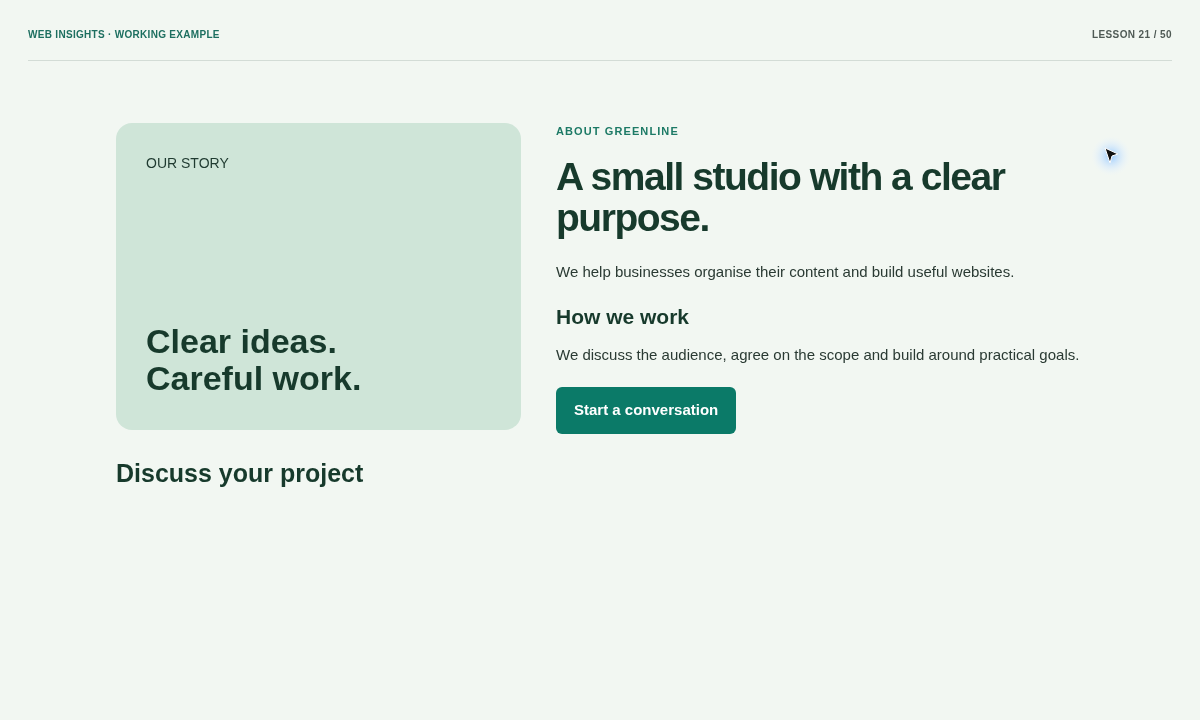 The image size is (1200, 720). Describe the element at coordinates (781, 197) in the screenshot. I see `page-title: A small studio with a clear purpose.` at that location.